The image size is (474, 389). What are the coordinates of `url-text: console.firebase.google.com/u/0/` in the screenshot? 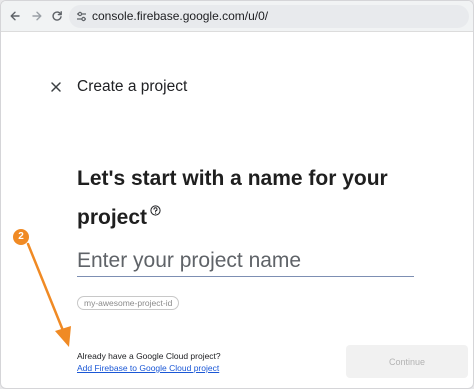 It's located at (180, 16).